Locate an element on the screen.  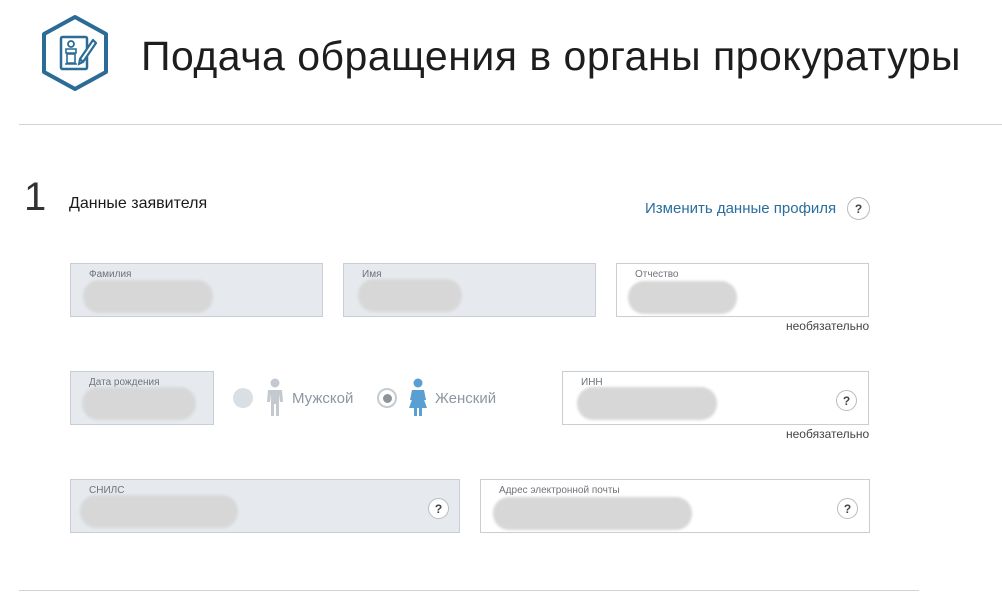
edit-profile-link: Изменить данные профиля is located at coordinates (740, 208).